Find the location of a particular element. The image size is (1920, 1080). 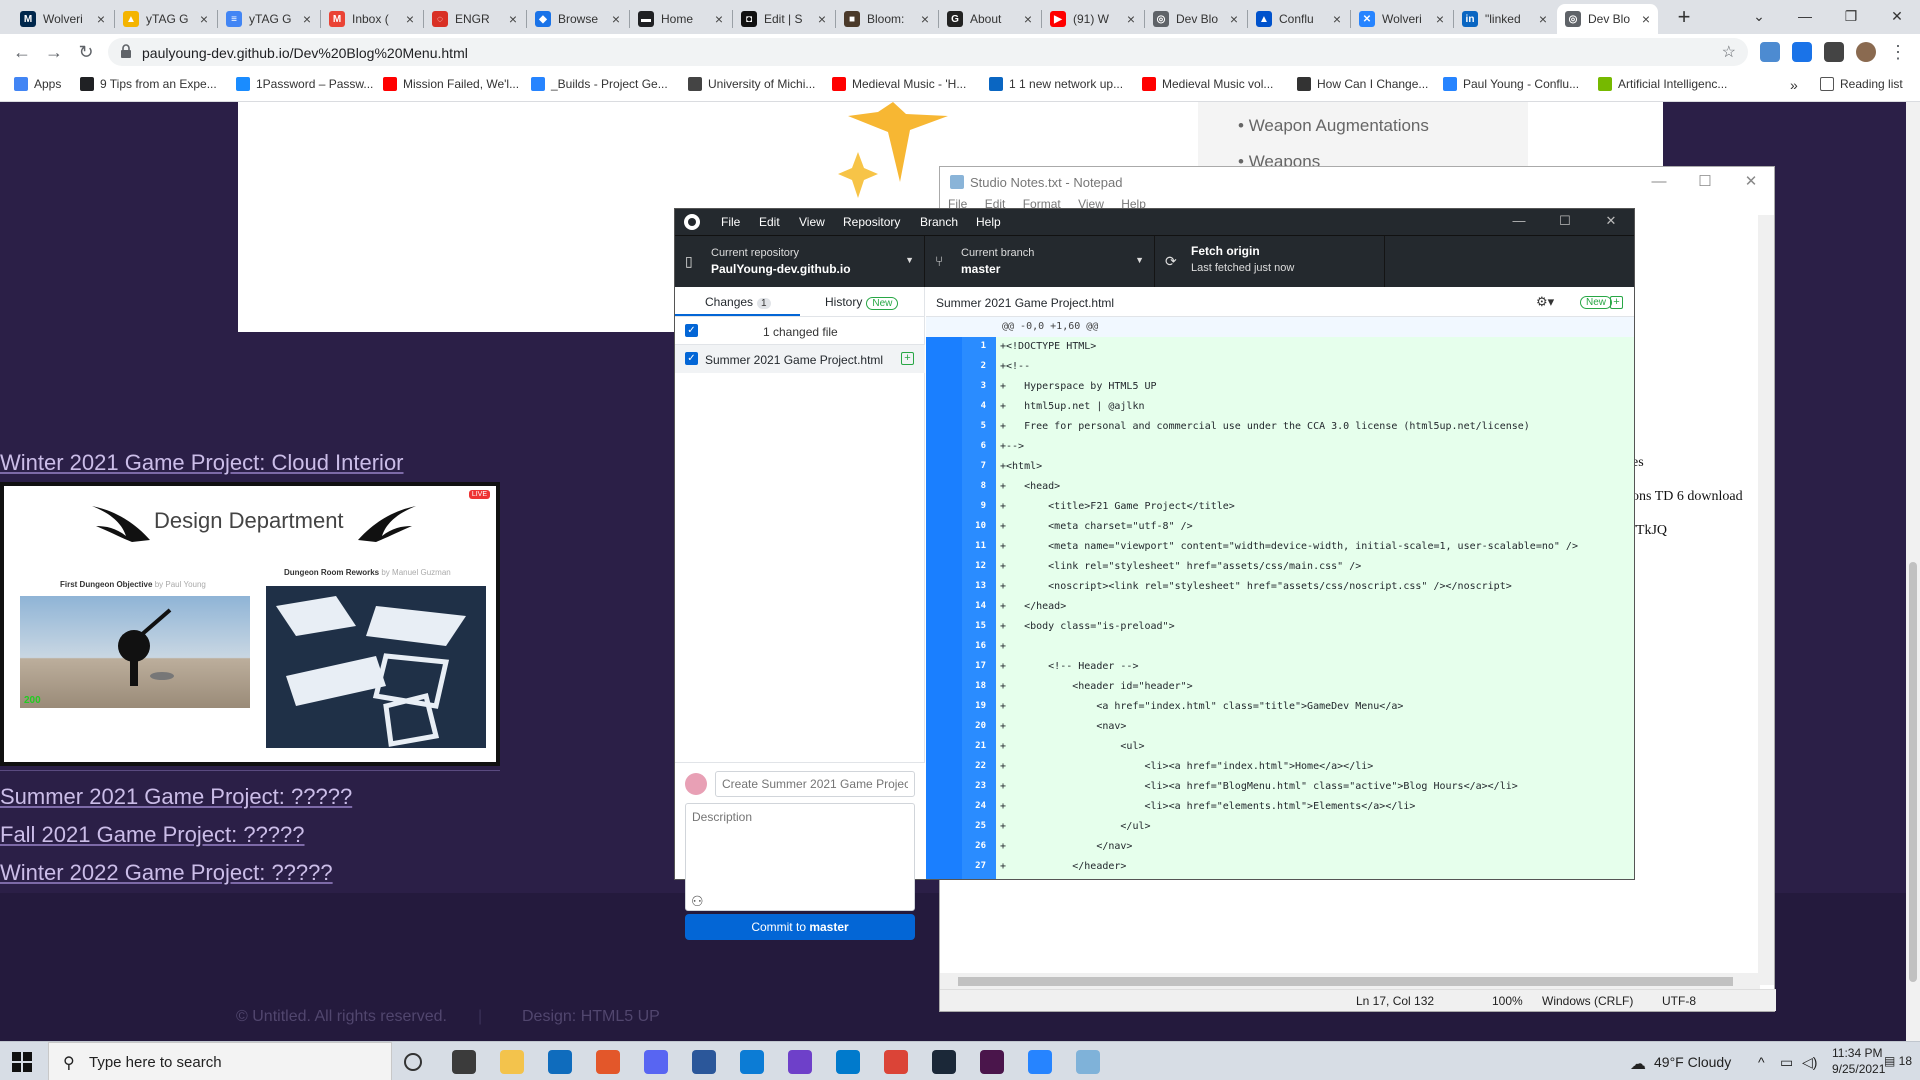

browser-tab: ≡ yTAG G × is located at coordinates (268, 19).